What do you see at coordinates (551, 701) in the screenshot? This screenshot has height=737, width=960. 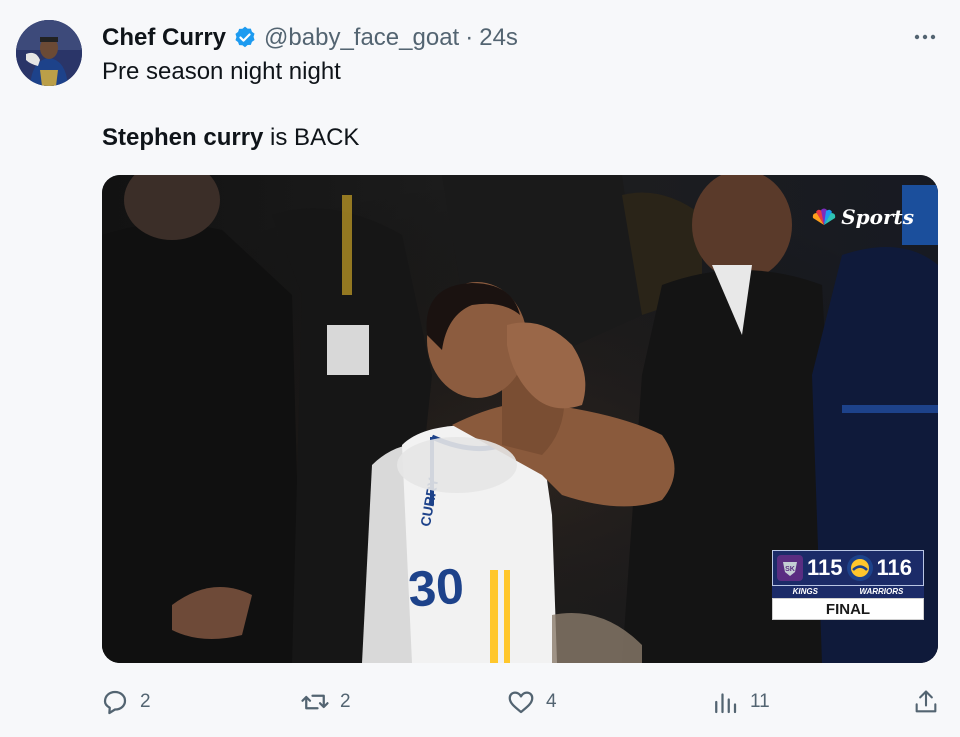 I see `like-count: 4` at bounding box center [551, 701].